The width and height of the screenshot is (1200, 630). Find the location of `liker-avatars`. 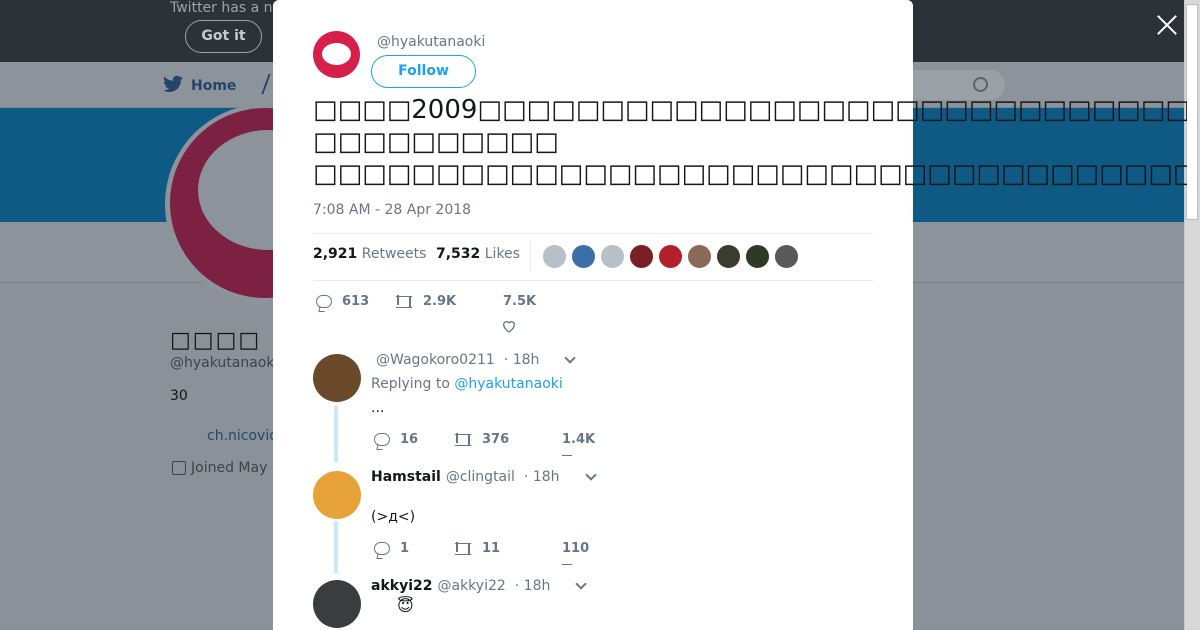

liker-avatars is located at coordinates (670, 256).